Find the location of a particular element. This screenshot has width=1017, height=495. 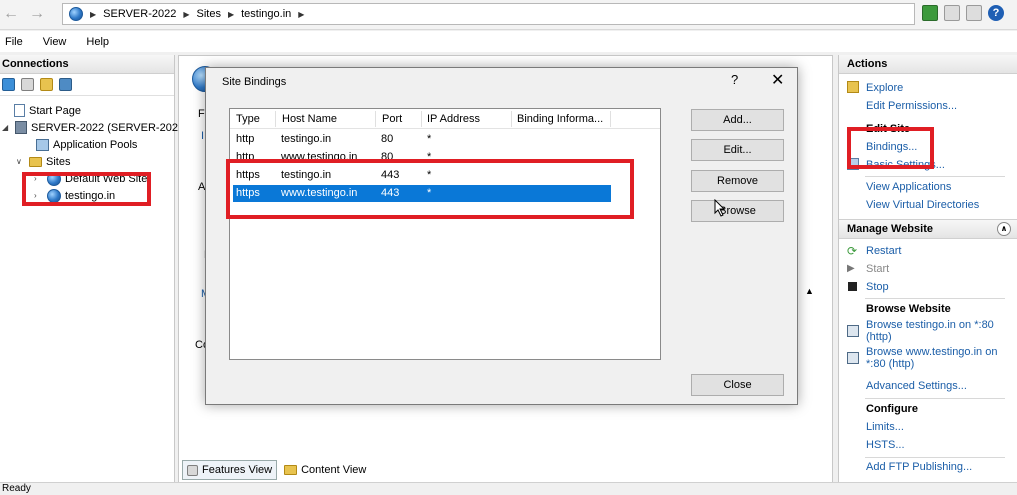

section-title: Manage Website is located at coordinates (890, 229).